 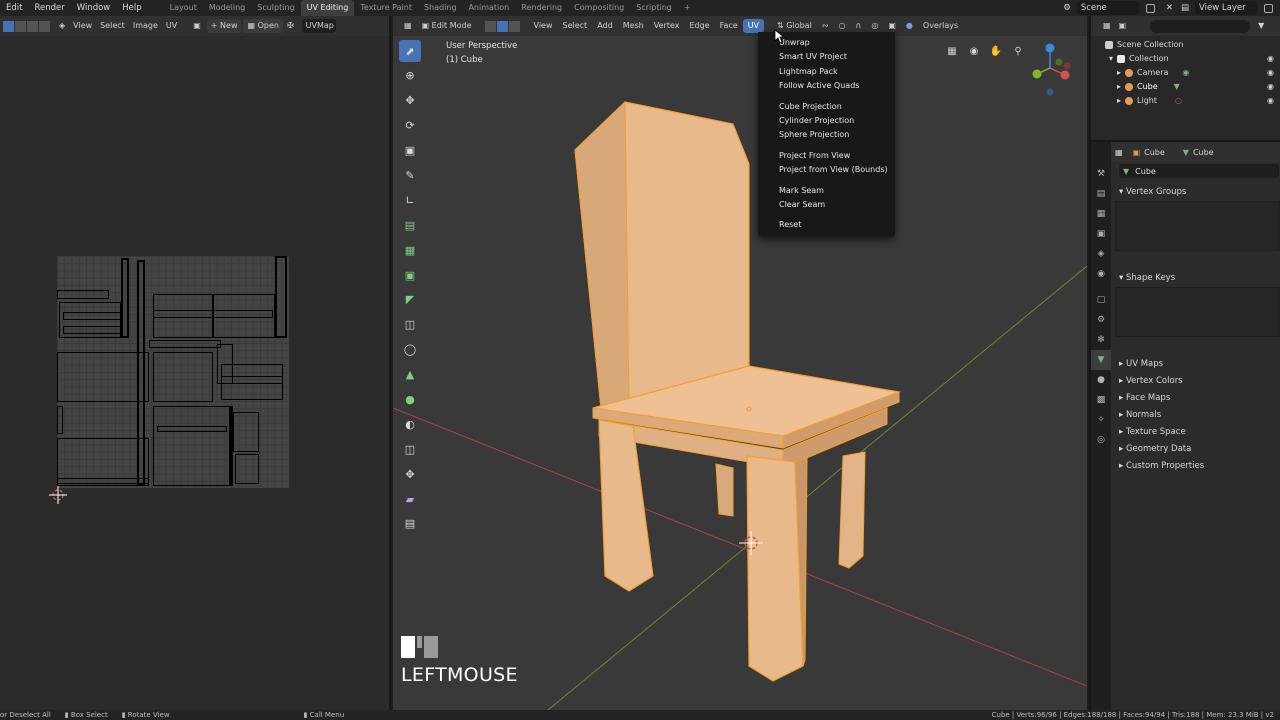 What do you see at coordinates (1050, 70) in the screenshot?
I see `axis-gizmo` at bounding box center [1050, 70].